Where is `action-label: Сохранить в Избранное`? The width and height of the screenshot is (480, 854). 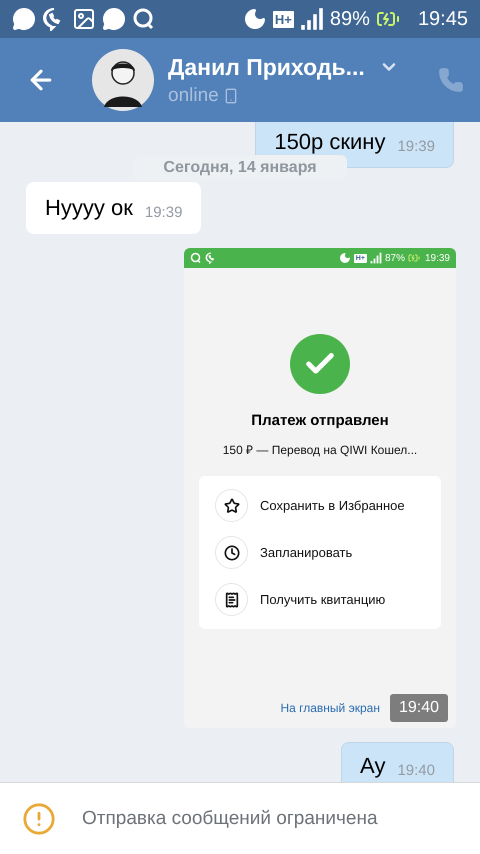
action-label: Сохранить в Избранное is located at coordinates (332, 505).